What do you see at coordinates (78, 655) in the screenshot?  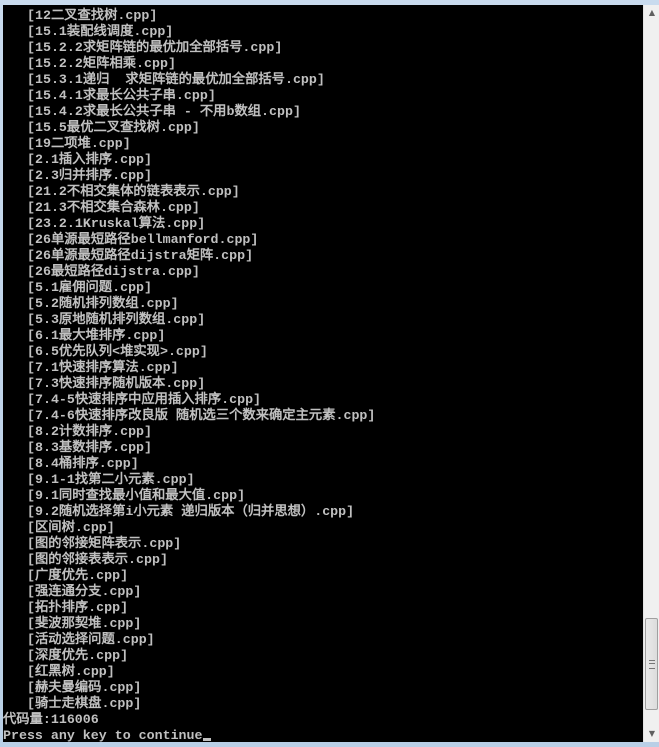 I see `file-list-item: [深度优先.cpp]` at bounding box center [78, 655].